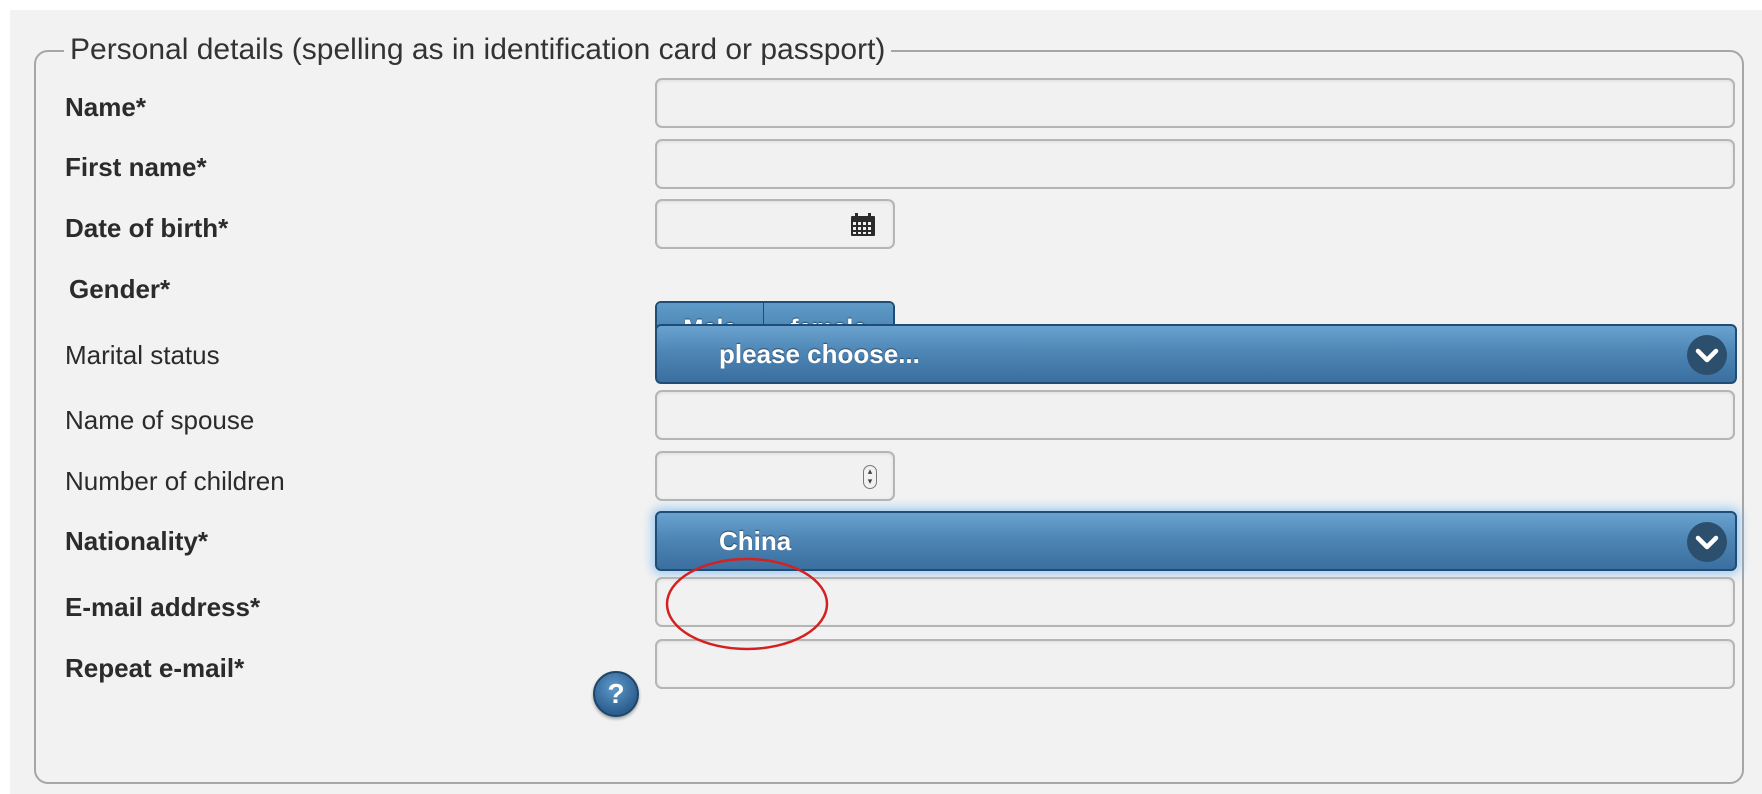 Image resolution: width=1762 pixels, height=794 pixels. I want to click on gender-label: Gender*, so click(120, 289).